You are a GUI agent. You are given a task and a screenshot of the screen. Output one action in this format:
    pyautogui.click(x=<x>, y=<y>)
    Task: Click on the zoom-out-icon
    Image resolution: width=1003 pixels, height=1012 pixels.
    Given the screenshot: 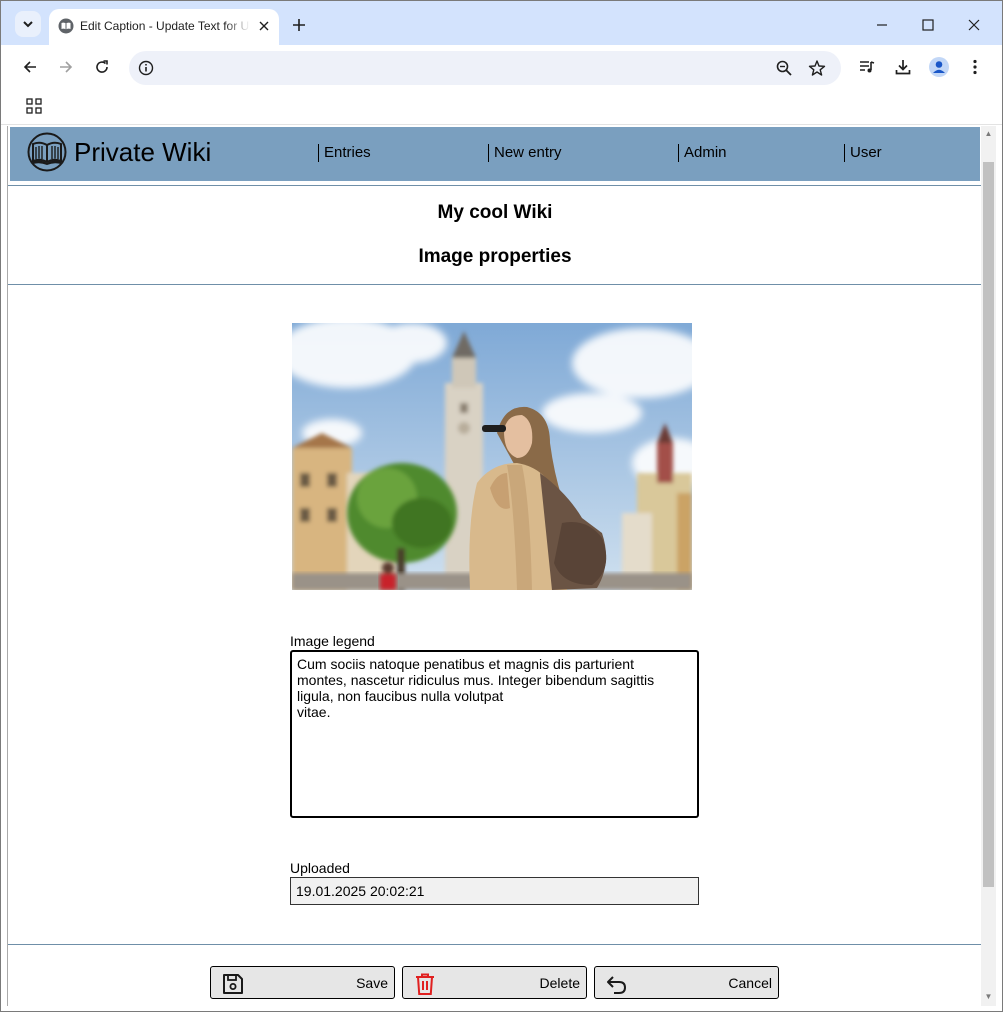 What is the action you would take?
    pyautogui.click(x=784, y=68)
    